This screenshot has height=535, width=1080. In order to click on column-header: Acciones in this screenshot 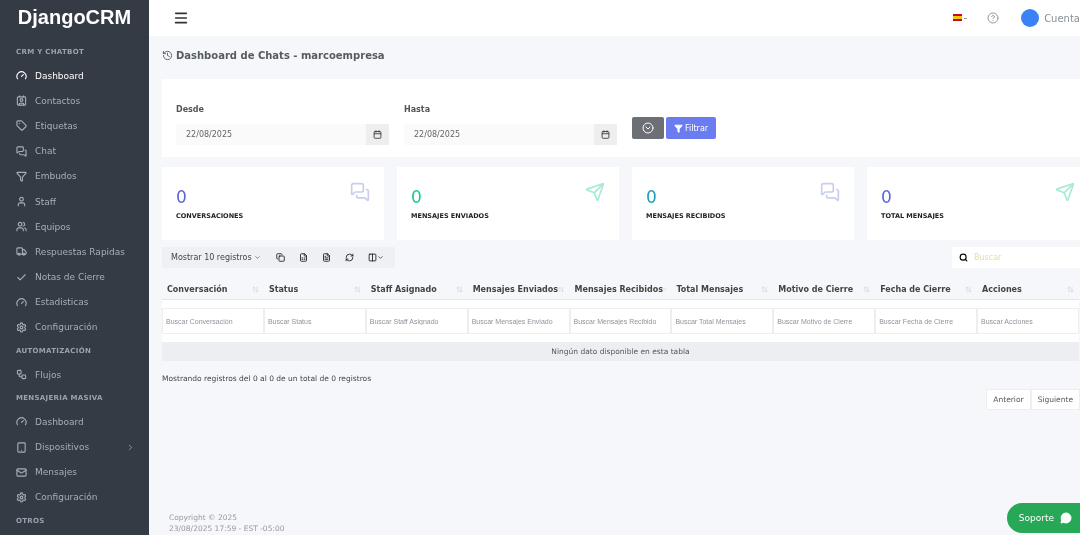, I will do `click(1028, 290)`.